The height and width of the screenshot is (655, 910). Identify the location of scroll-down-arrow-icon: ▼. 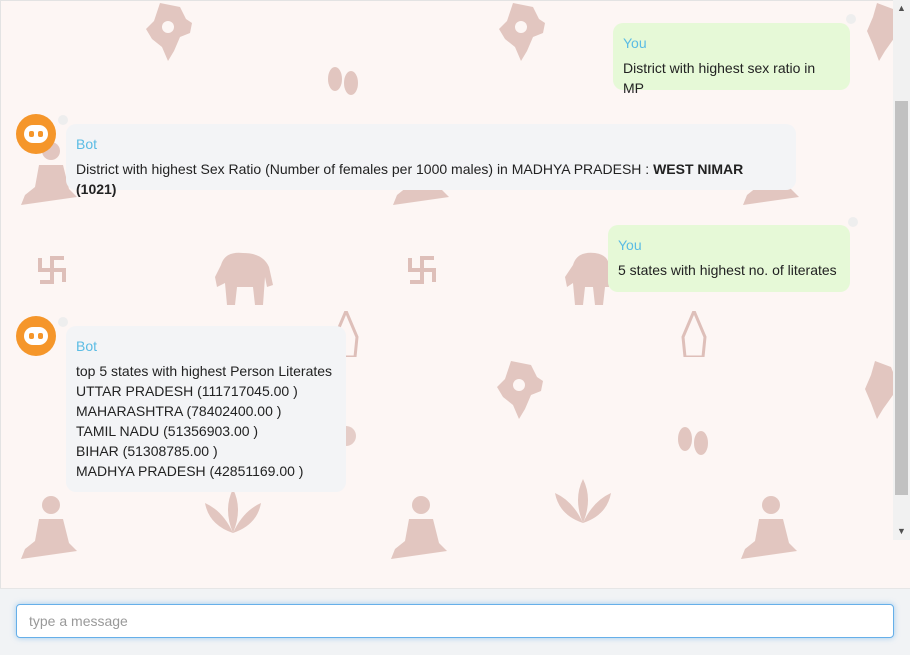
(901, 531).